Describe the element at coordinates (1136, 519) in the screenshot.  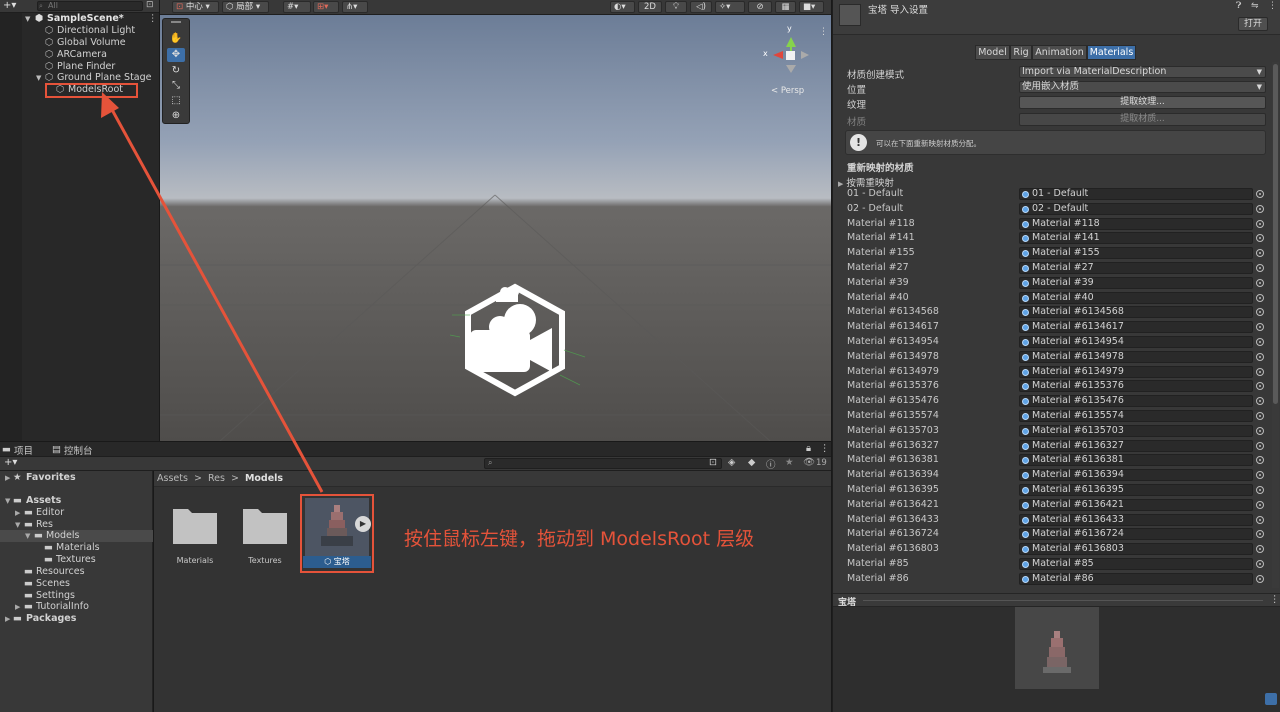
I see `material-object-field: Material #6136433` at that location.